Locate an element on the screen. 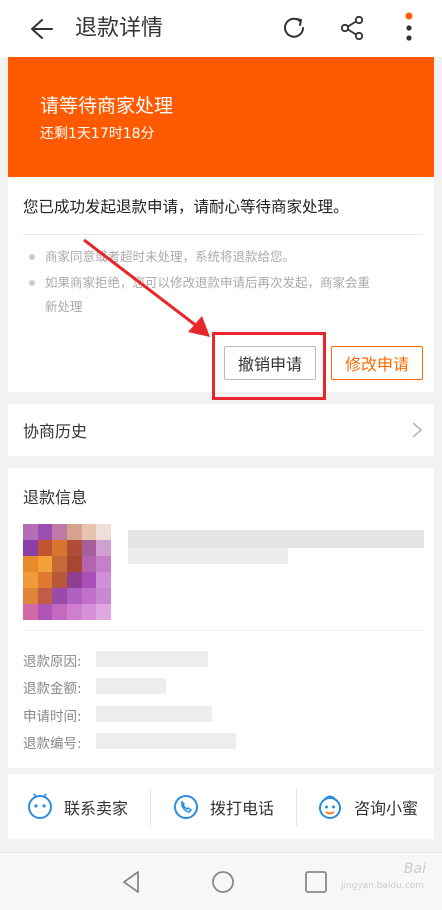 This screenshot has width=442, height=910. more-vertical-icon is located at coordinates (409, 26).